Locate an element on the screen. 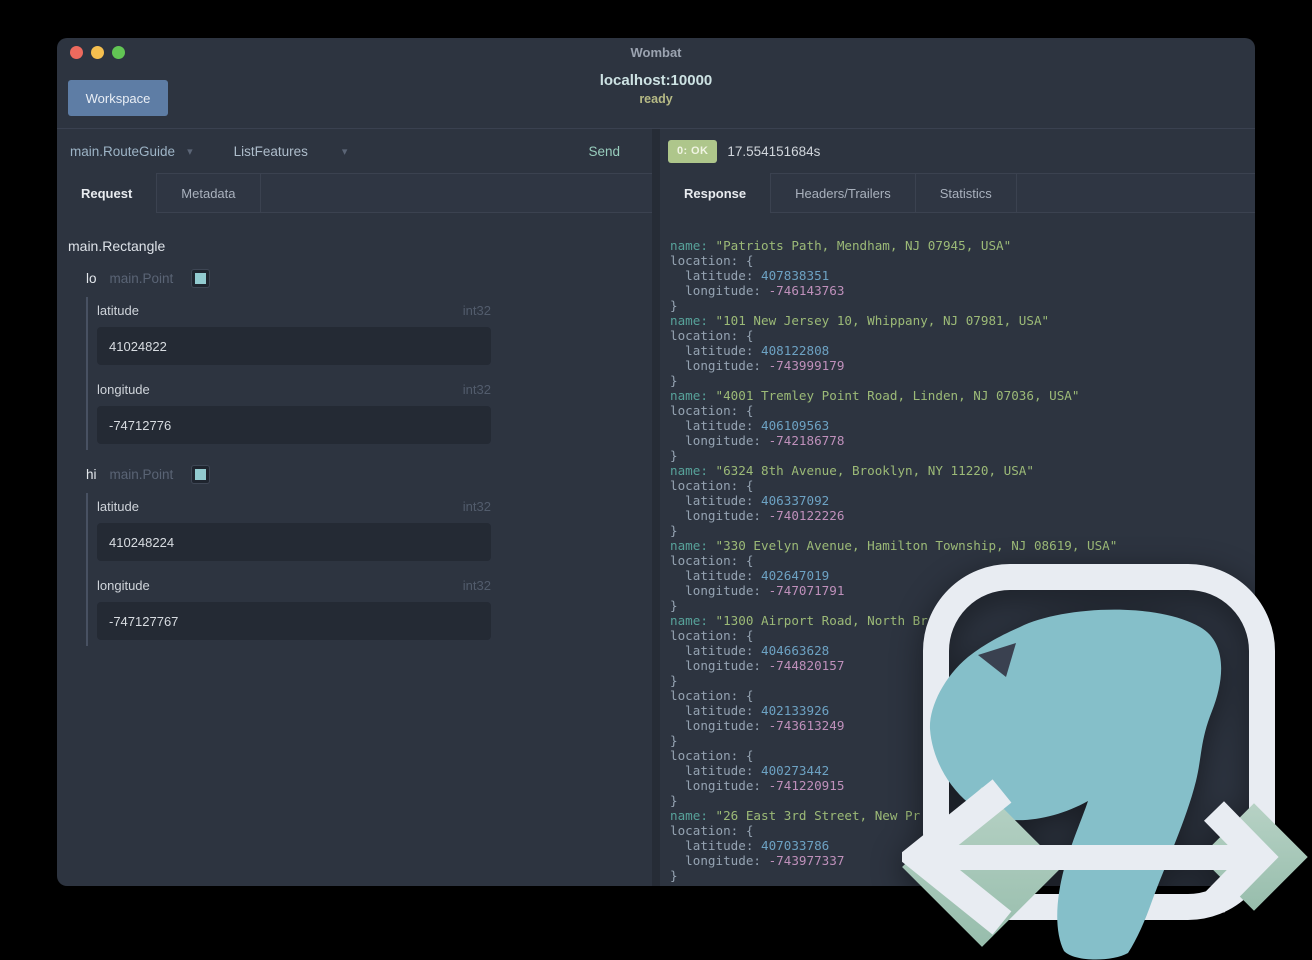 The image size is (1312, 960). group-name: lo is located at coordinates (91, 278).